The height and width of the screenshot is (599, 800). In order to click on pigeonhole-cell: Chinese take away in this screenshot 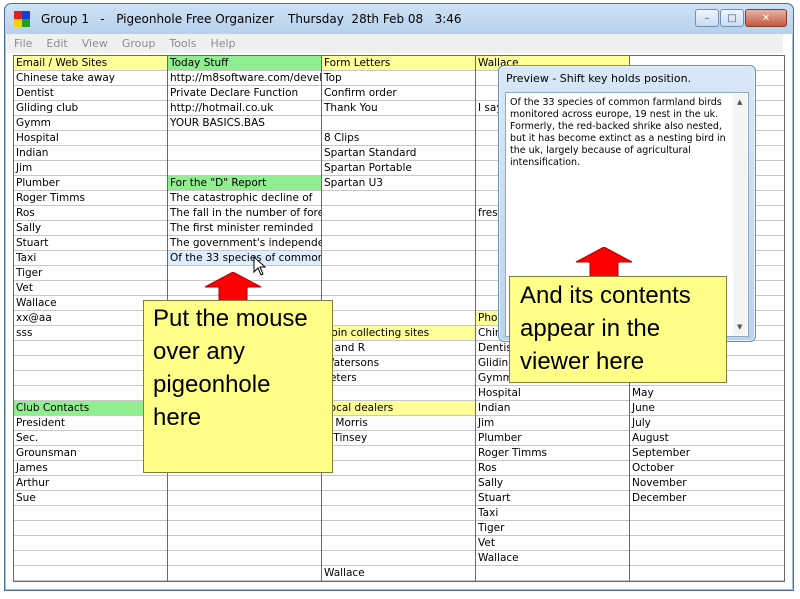, I will do `click(90, 78)`.